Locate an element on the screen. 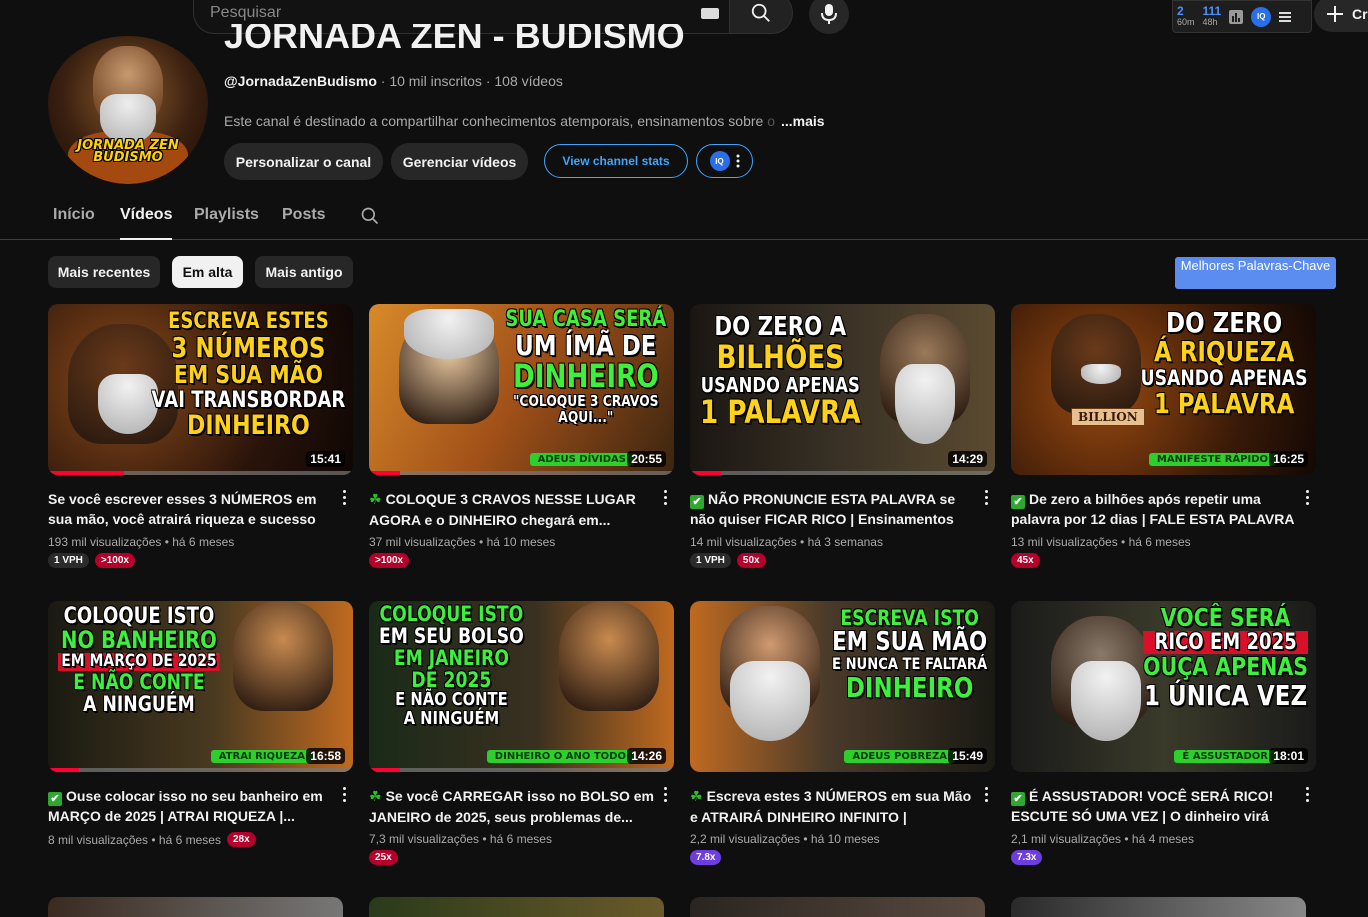 The width and height of the screenshot is (1368, 917). video-meta: 13 mil visualizações • há 6 meses is located at coordinates (1163, 542).